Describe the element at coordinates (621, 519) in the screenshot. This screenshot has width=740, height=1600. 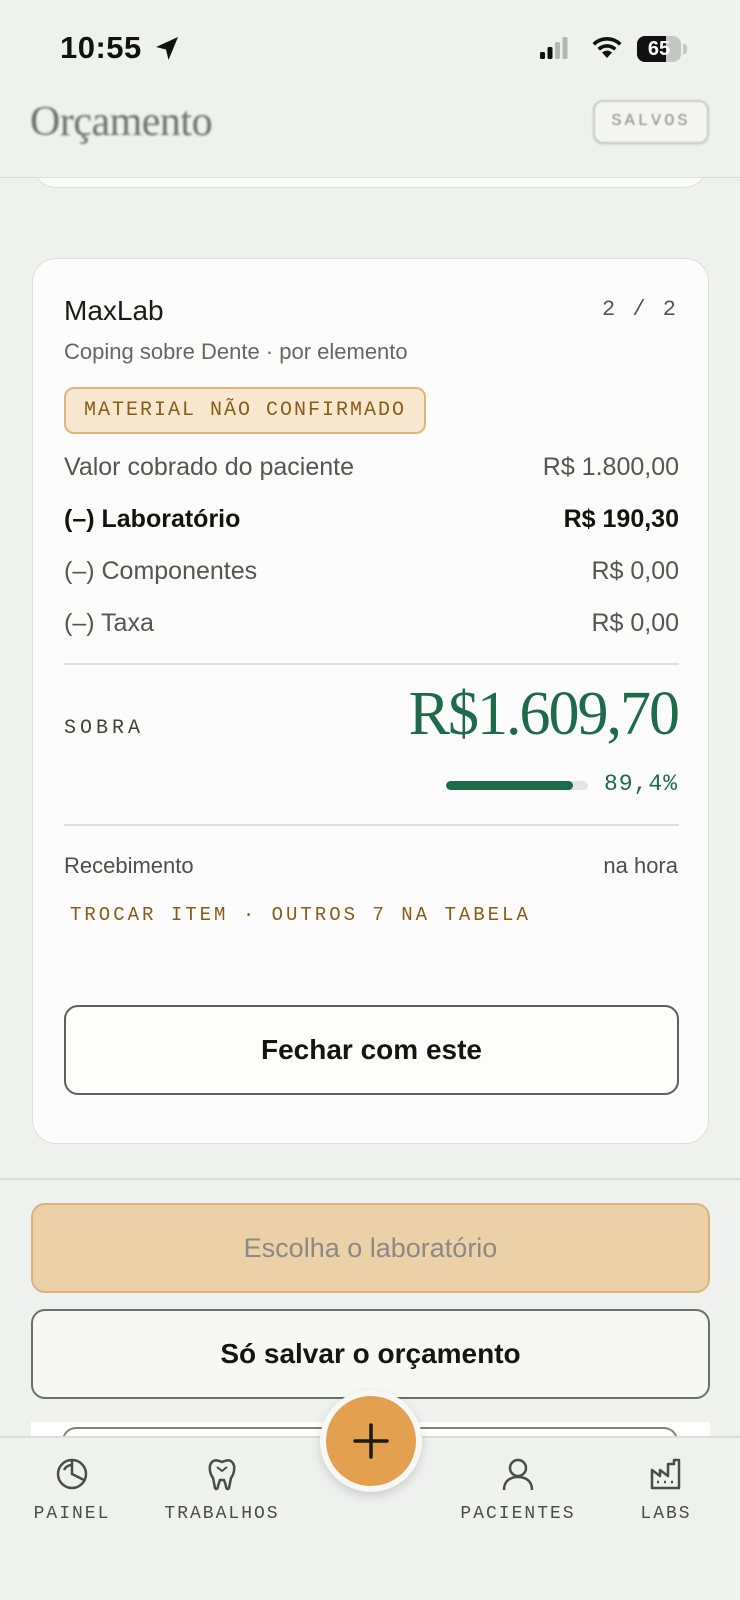
I see `row-value: R$ 190,30` at that location.